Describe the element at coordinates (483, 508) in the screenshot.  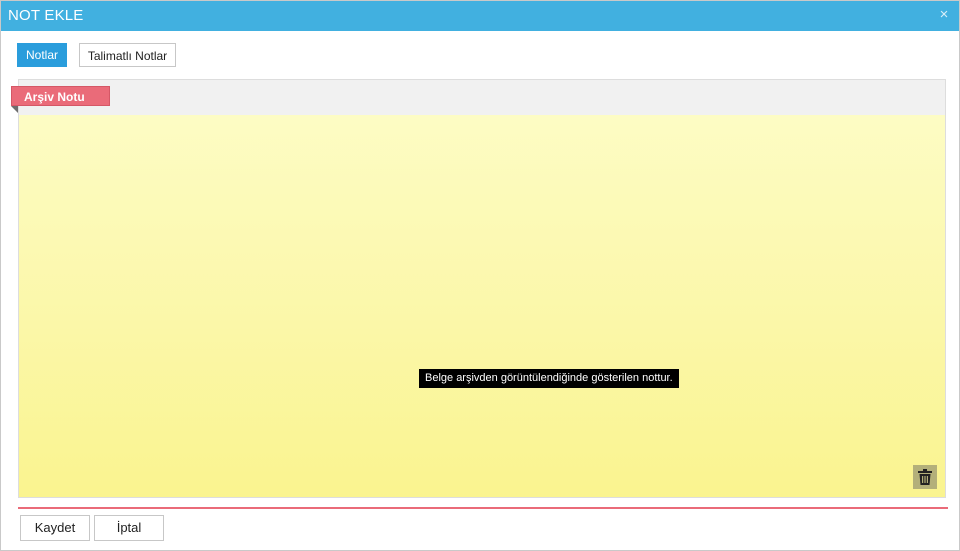
I see `footer-divider` at that location.